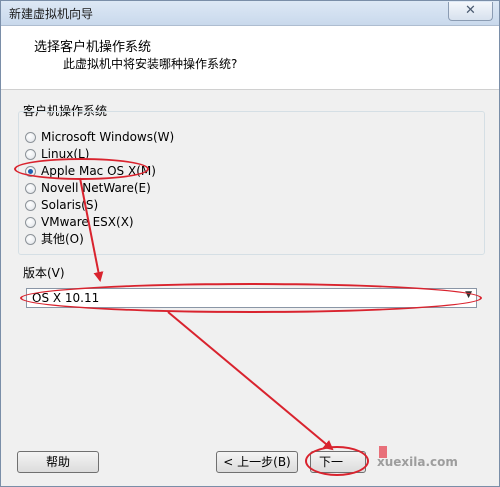  Describe the element at coordinates (91, 229) in the screenshot. I see `arrow-to-version` at that location.